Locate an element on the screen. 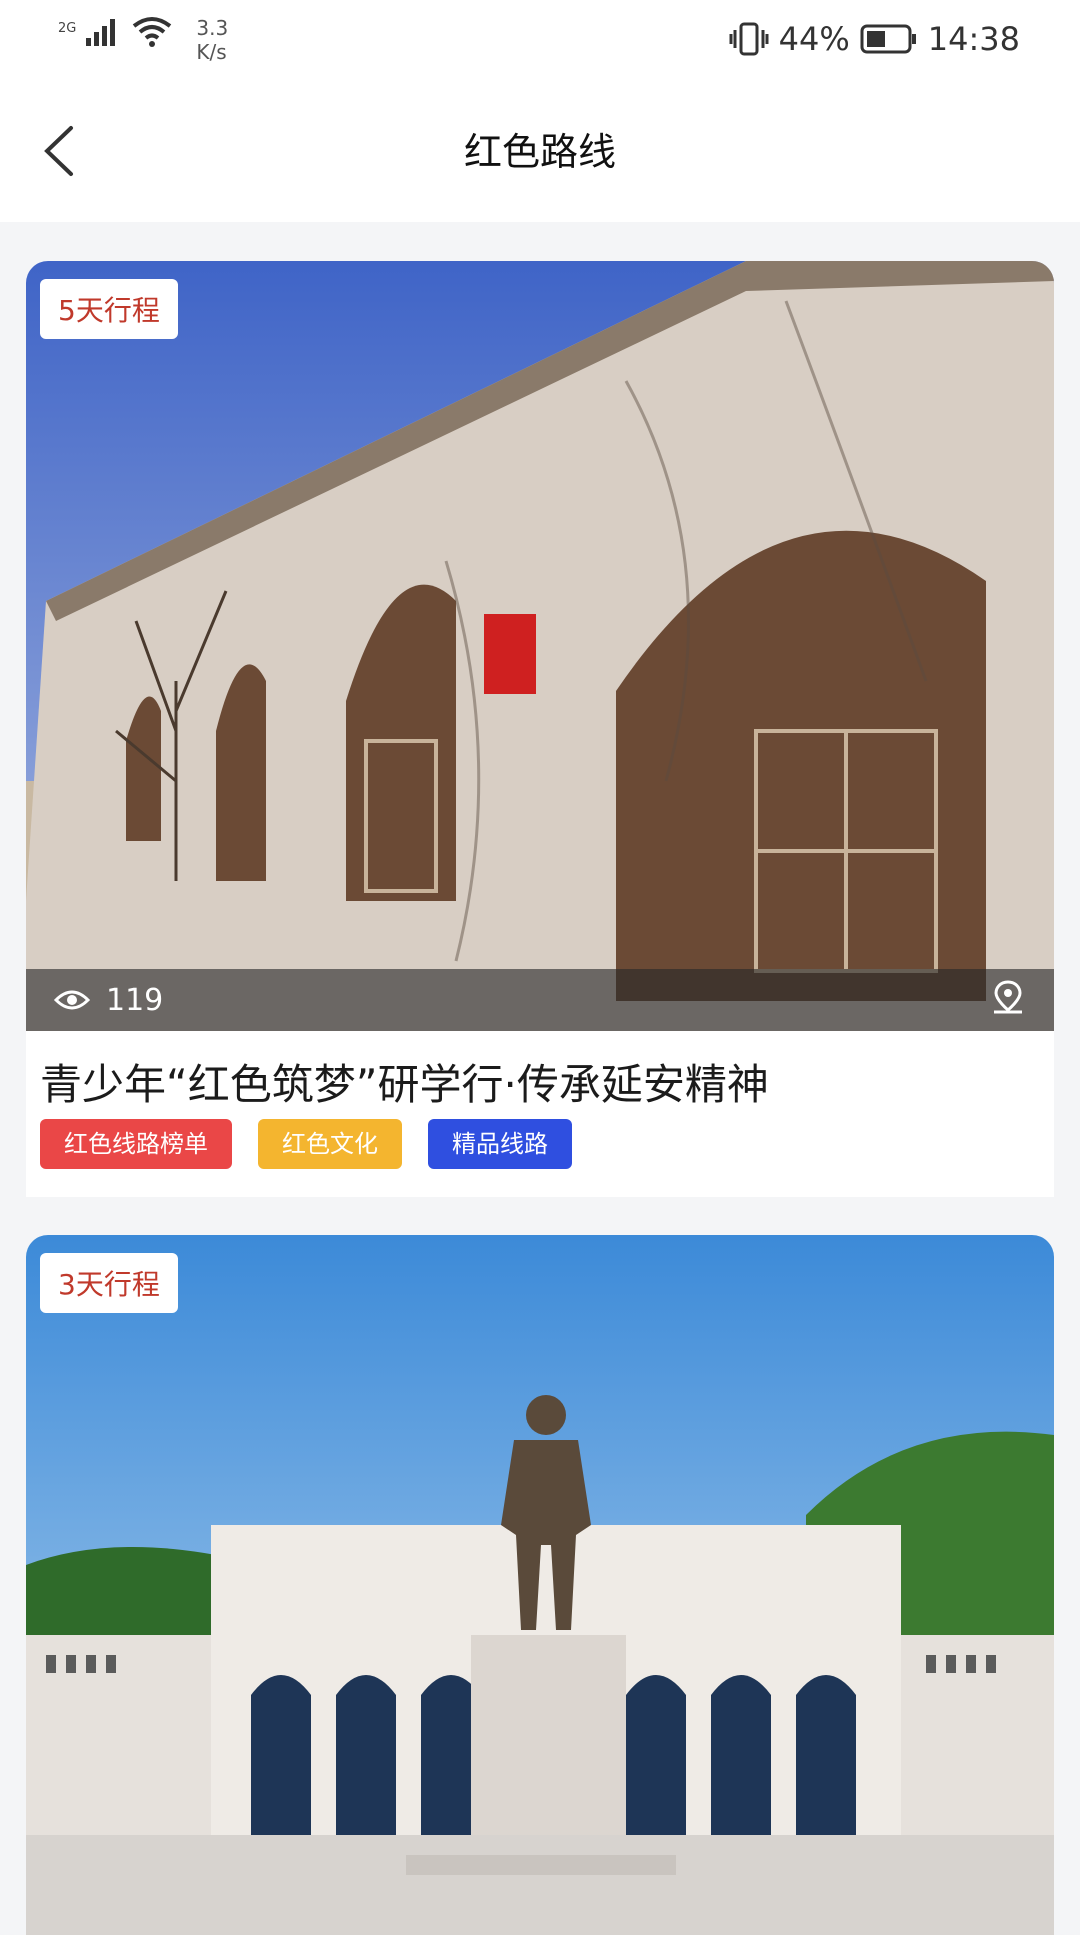 Image resolution: width=1080 pixels, height=1935 pixels. status-left: 2G 3.3 K/s is located at coordinates (143, 40).